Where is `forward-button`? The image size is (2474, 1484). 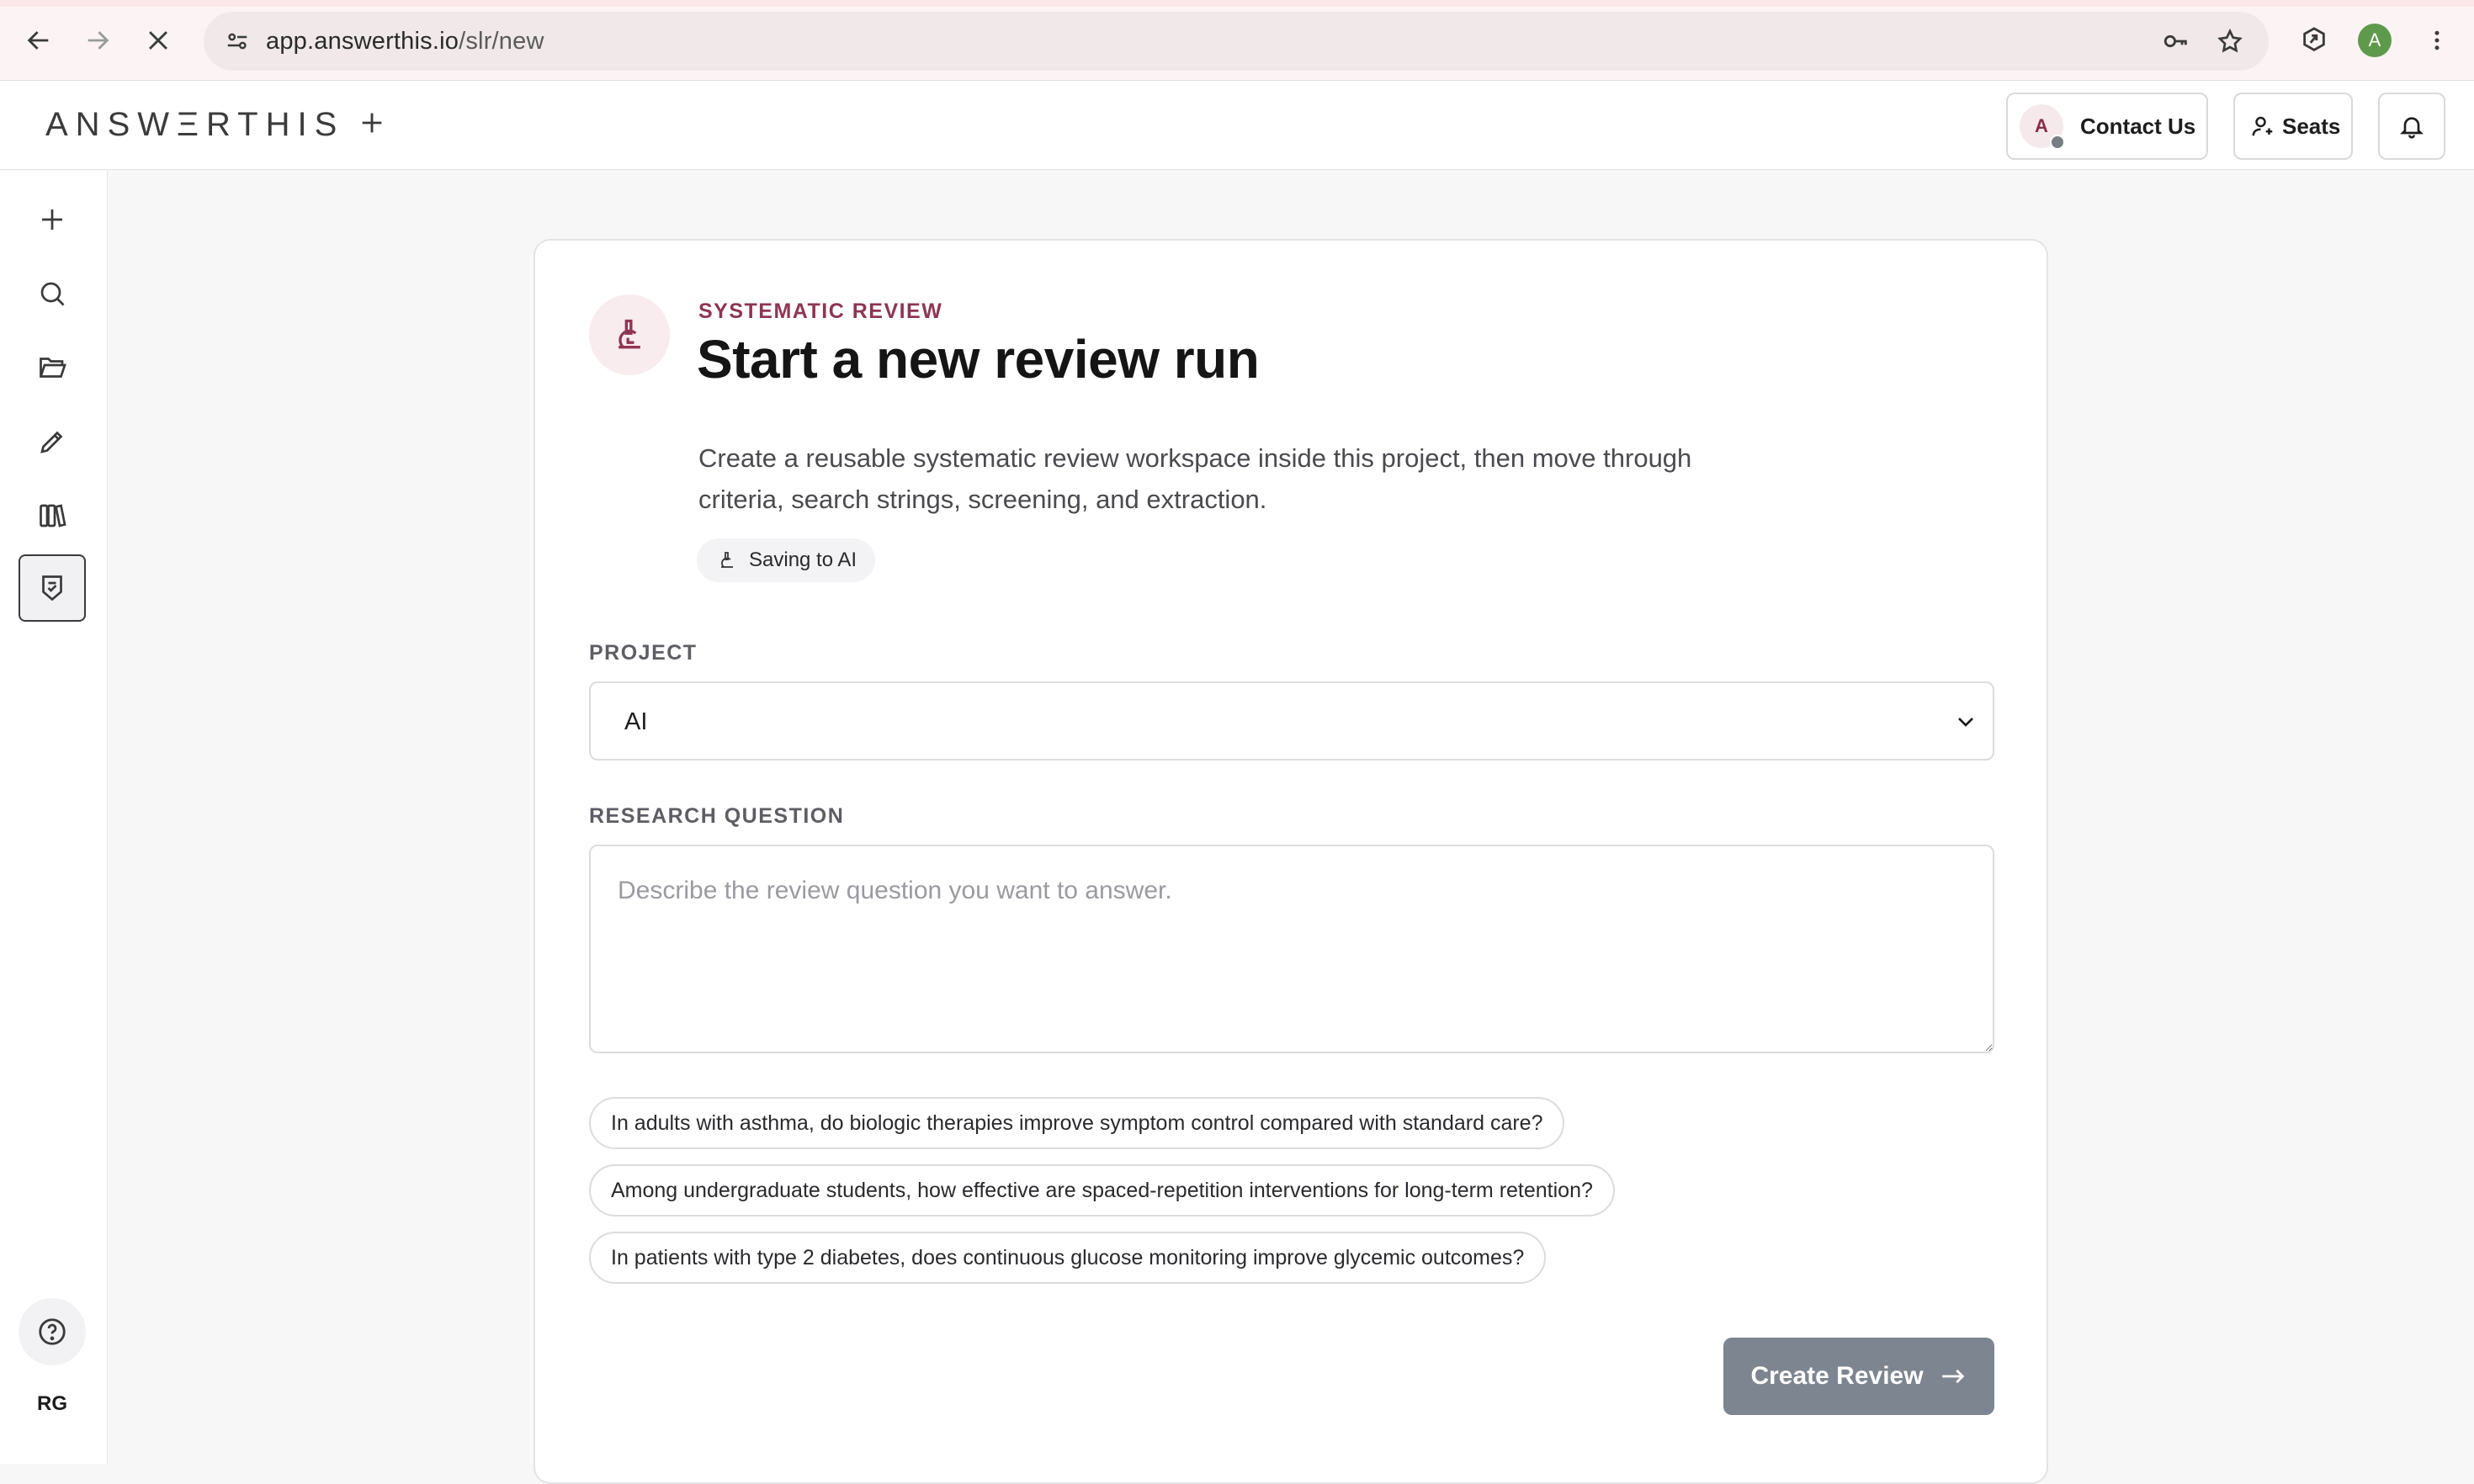 forward-button is located at coordinates (97, 40).